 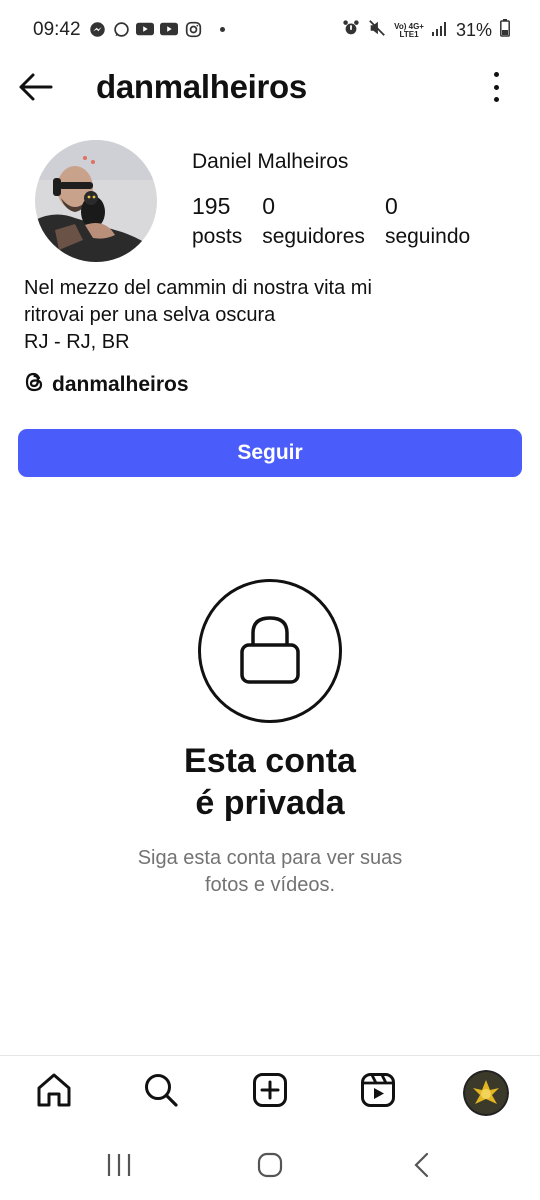 I want to click on header-username: danmalheiros, so click(x=201, y=86).